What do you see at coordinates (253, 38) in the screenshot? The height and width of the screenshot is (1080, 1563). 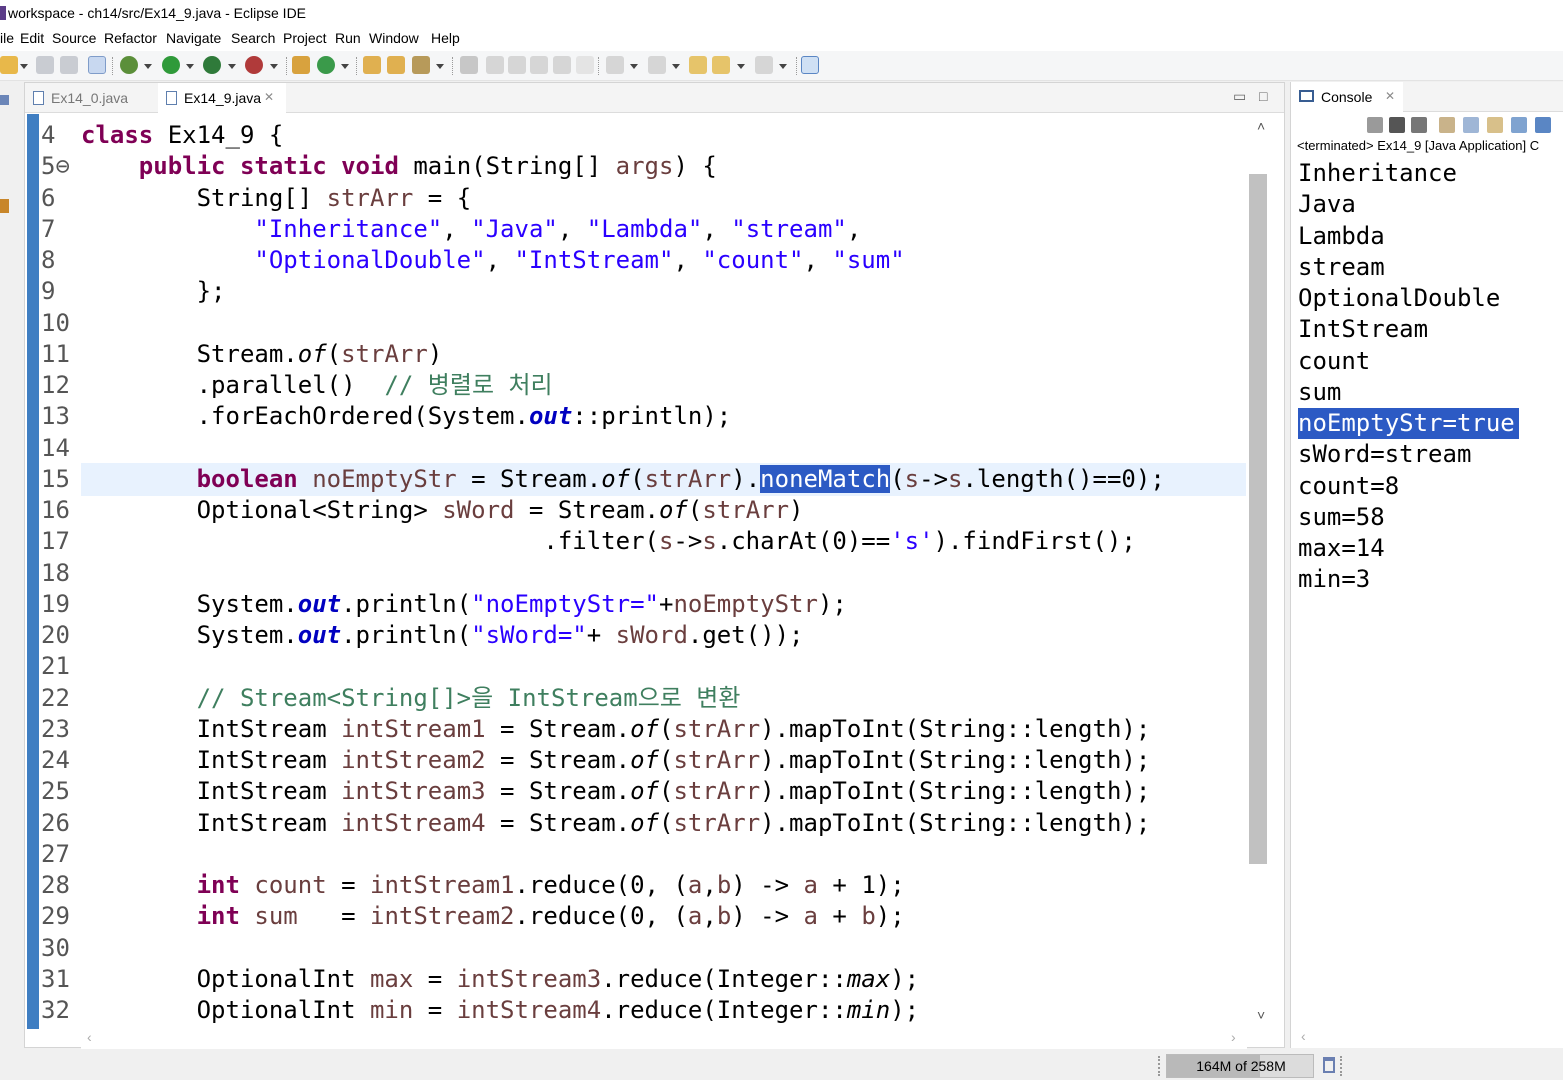 I see `menu-search: Search` at bounding box center [253, 38].